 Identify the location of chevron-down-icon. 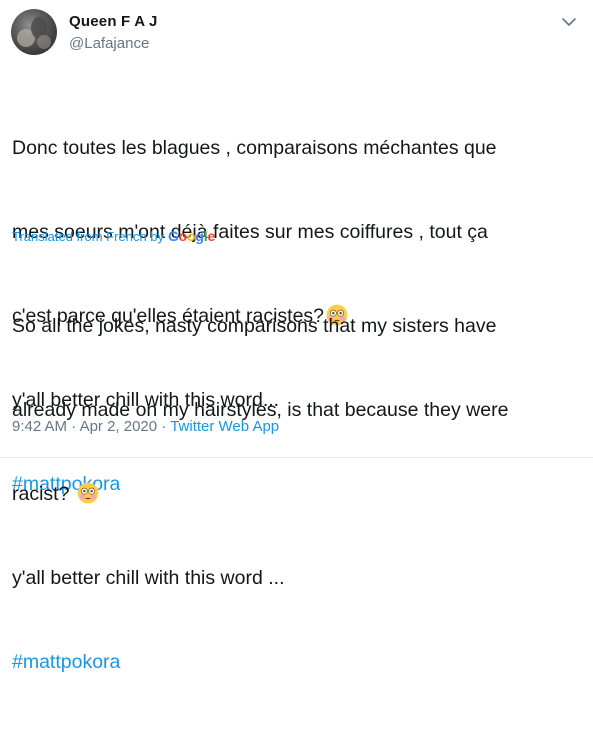
(569, 21).